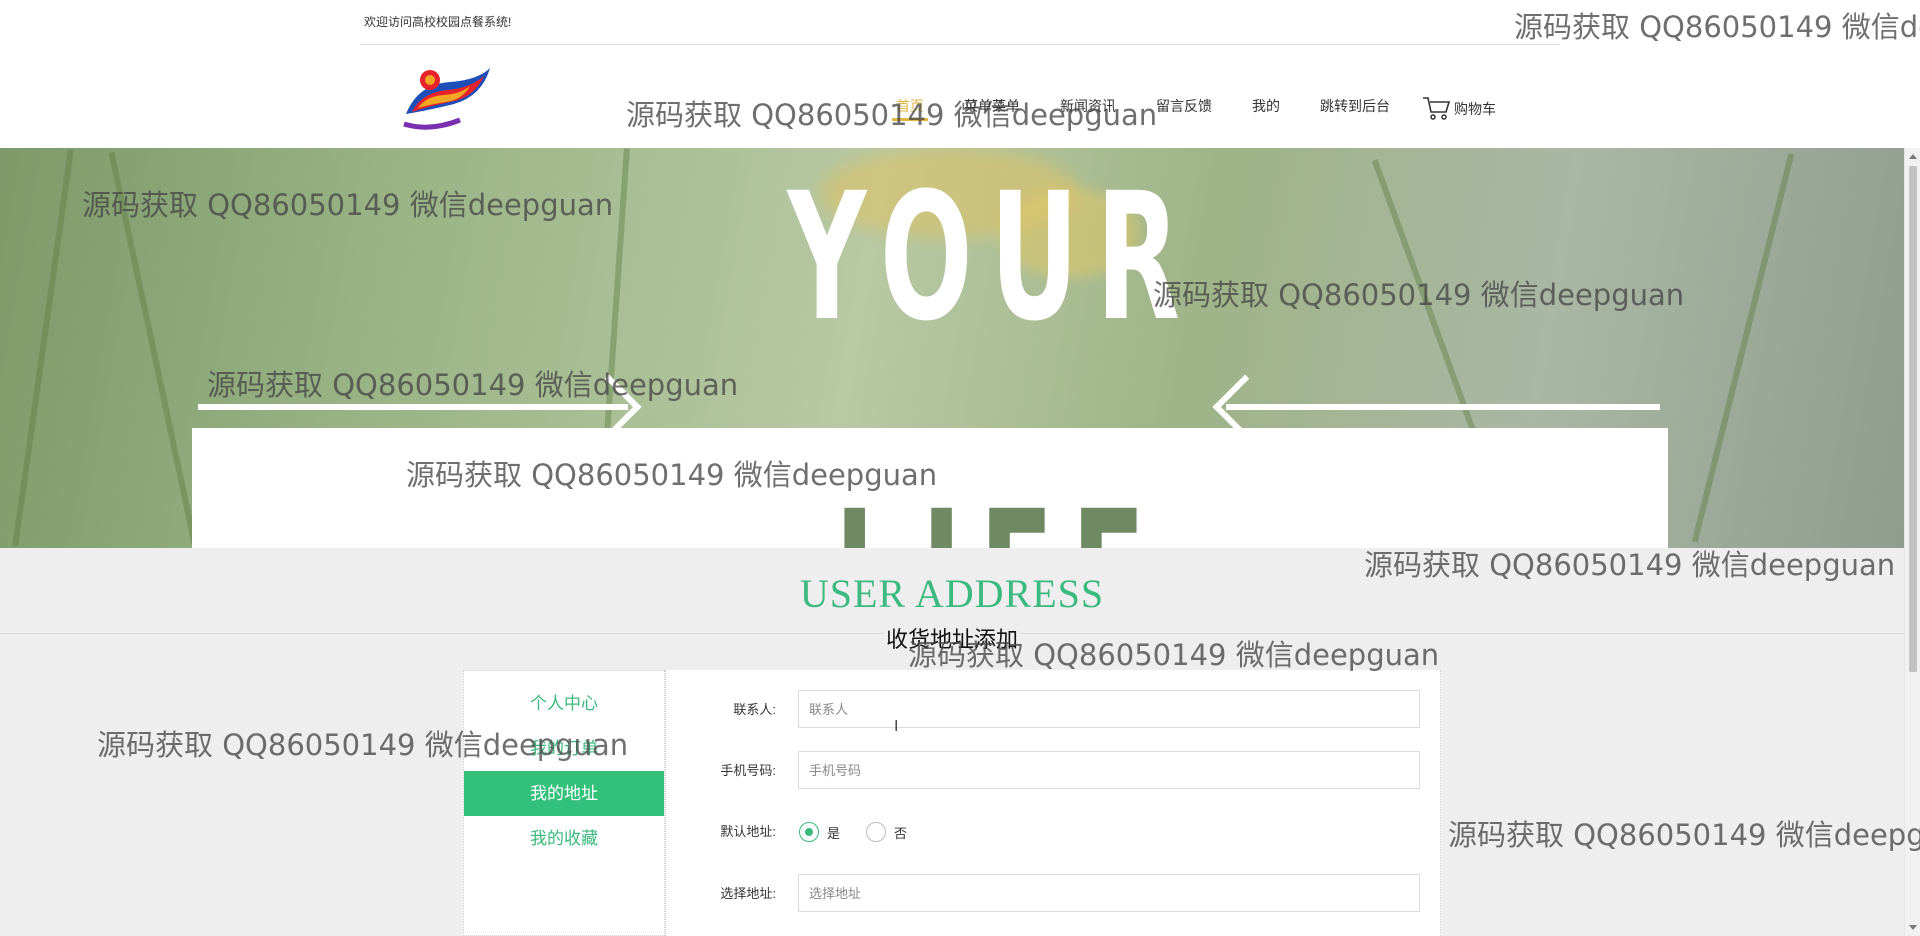 This screenshot has width=1920, height=936. I want to click on nav-home: 首页, so click(910, 108).